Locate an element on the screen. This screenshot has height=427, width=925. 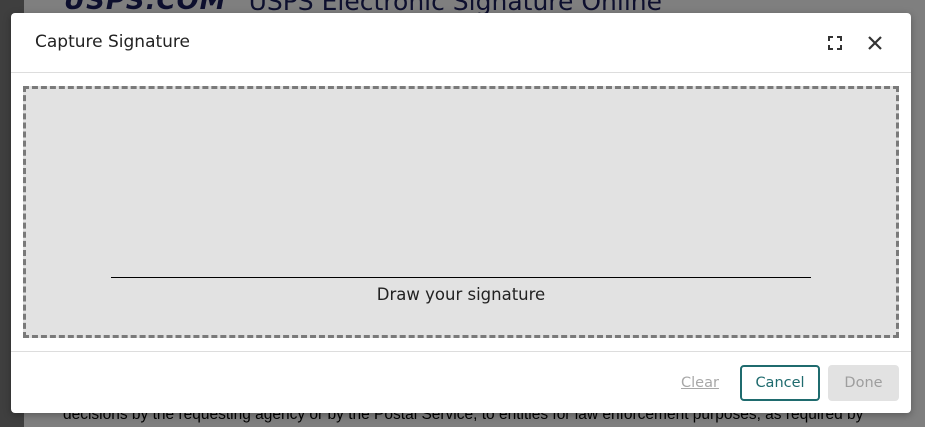
cancel-button: Cancel is located at coordinates (780, 383).